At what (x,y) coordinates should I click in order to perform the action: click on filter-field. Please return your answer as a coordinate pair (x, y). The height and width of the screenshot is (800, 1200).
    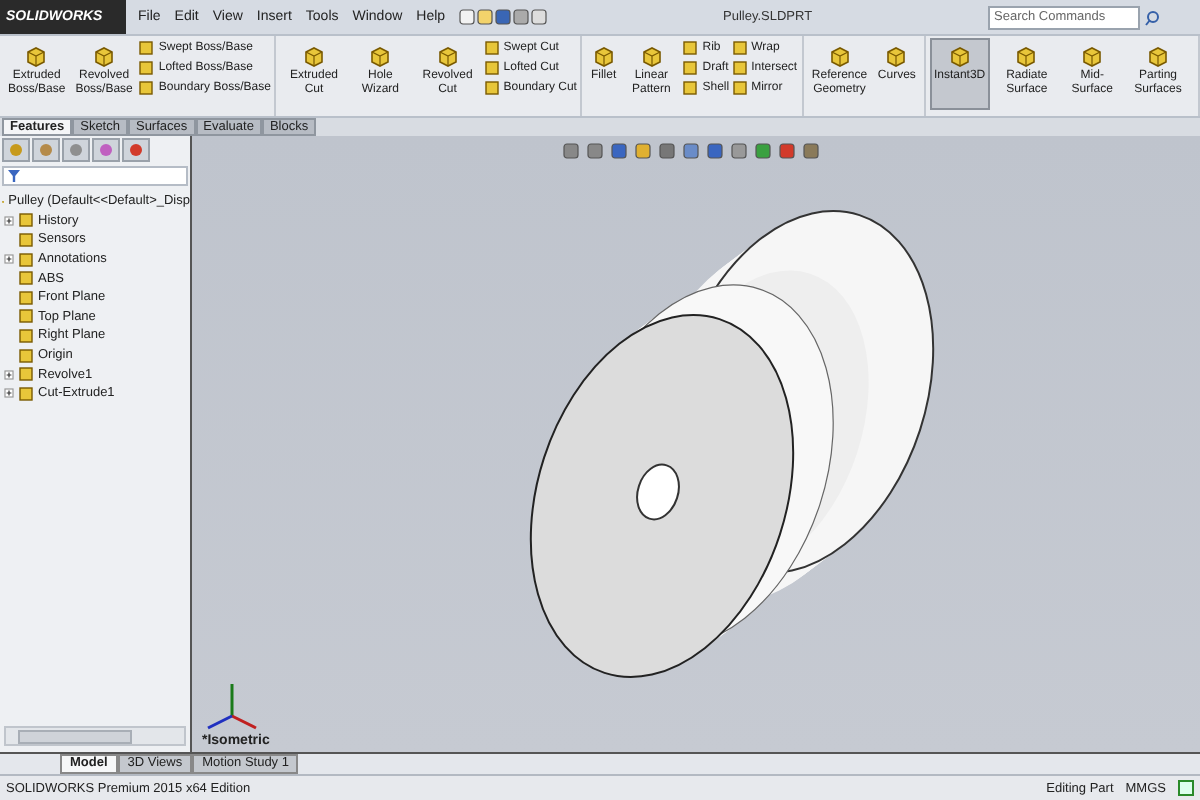
    Looking at the image, I should click on (95, 176).